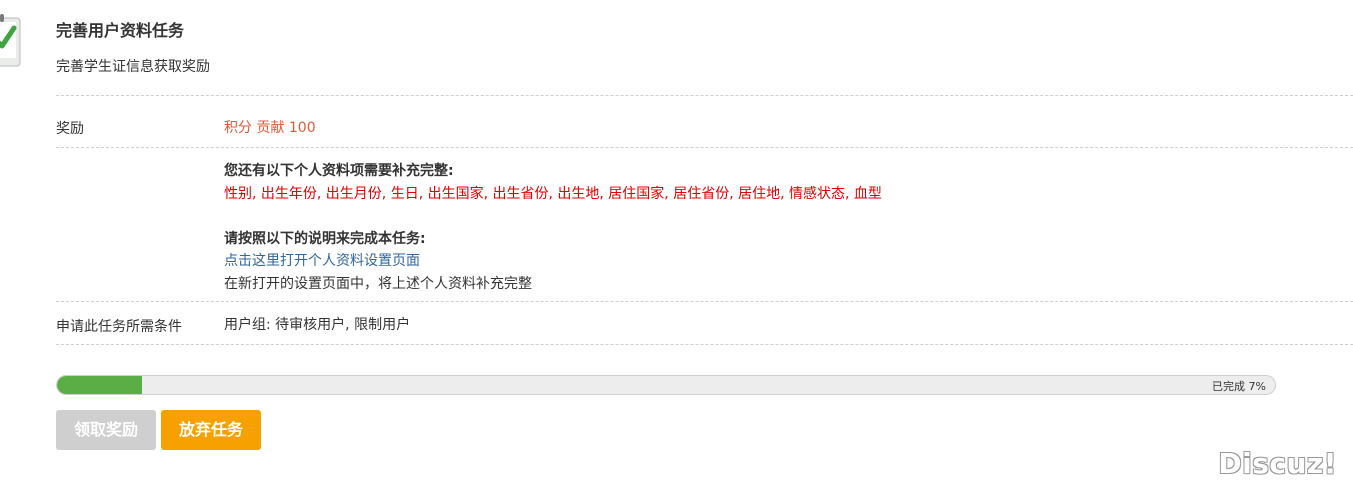 Image resolution: width=1353 pixels, height=490 pixels. I want to click on requirements-label: 申请此任务所需条件, so click(119, 327).